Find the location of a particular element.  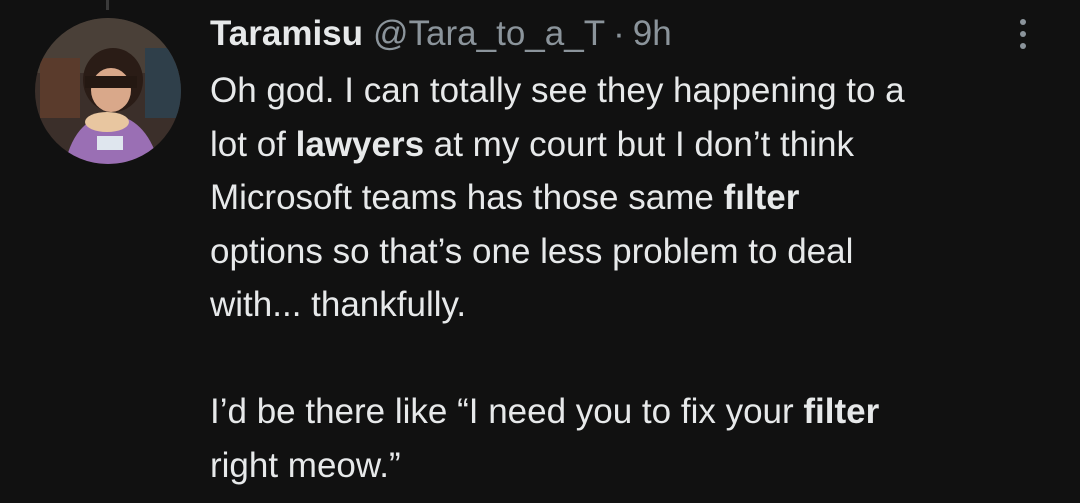

avatar is located at coordinates (108, 91).